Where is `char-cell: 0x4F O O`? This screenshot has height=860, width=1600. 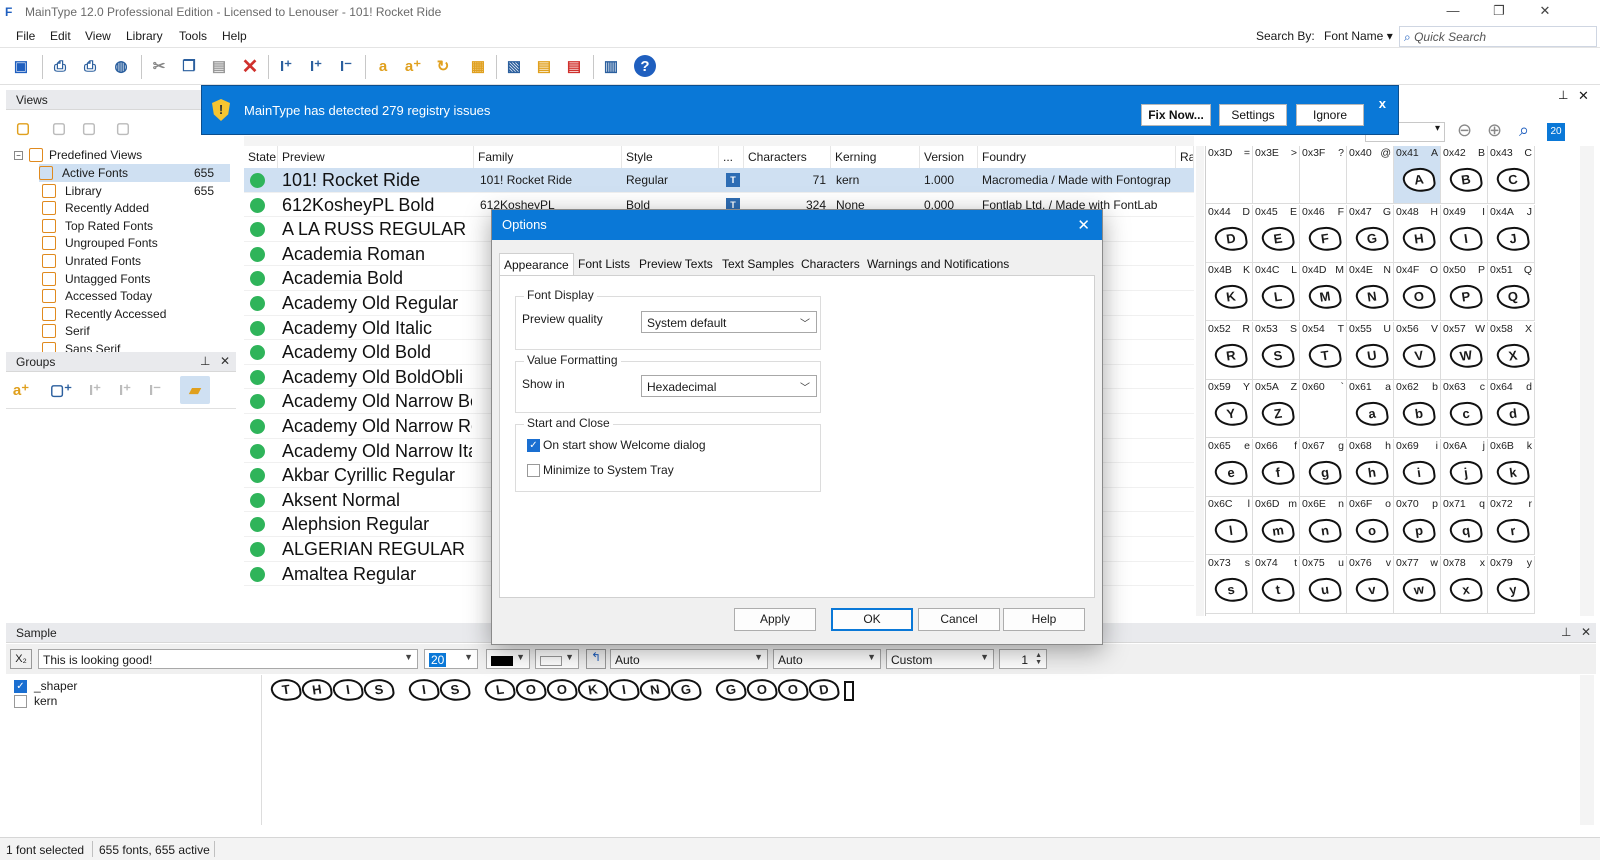 char-cell: 0x4F O O is located at coordinates (1417, 292).